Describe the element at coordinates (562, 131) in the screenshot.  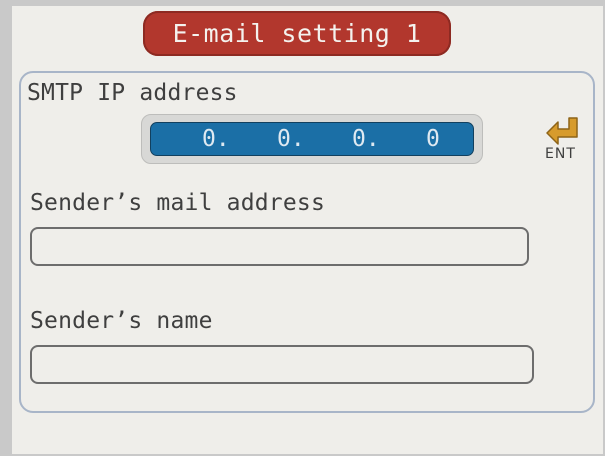
I see `enter-return-arrow-icon` at that location.